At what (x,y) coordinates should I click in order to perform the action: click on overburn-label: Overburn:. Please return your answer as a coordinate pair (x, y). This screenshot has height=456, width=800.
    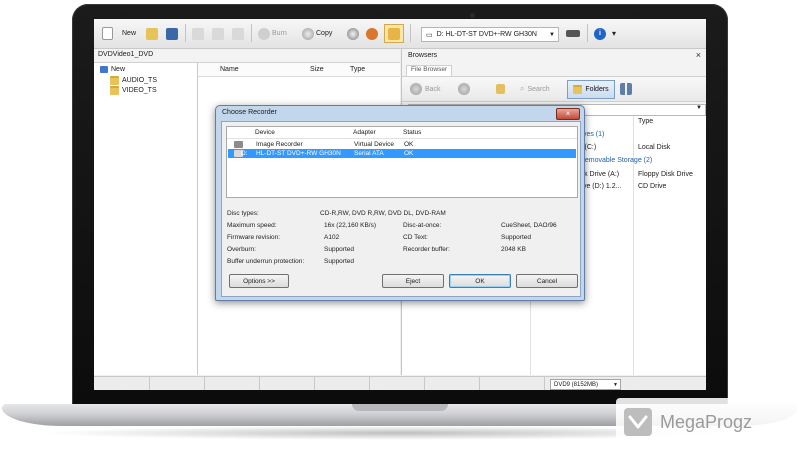
    Looking at the image, I should click on (241, 249).